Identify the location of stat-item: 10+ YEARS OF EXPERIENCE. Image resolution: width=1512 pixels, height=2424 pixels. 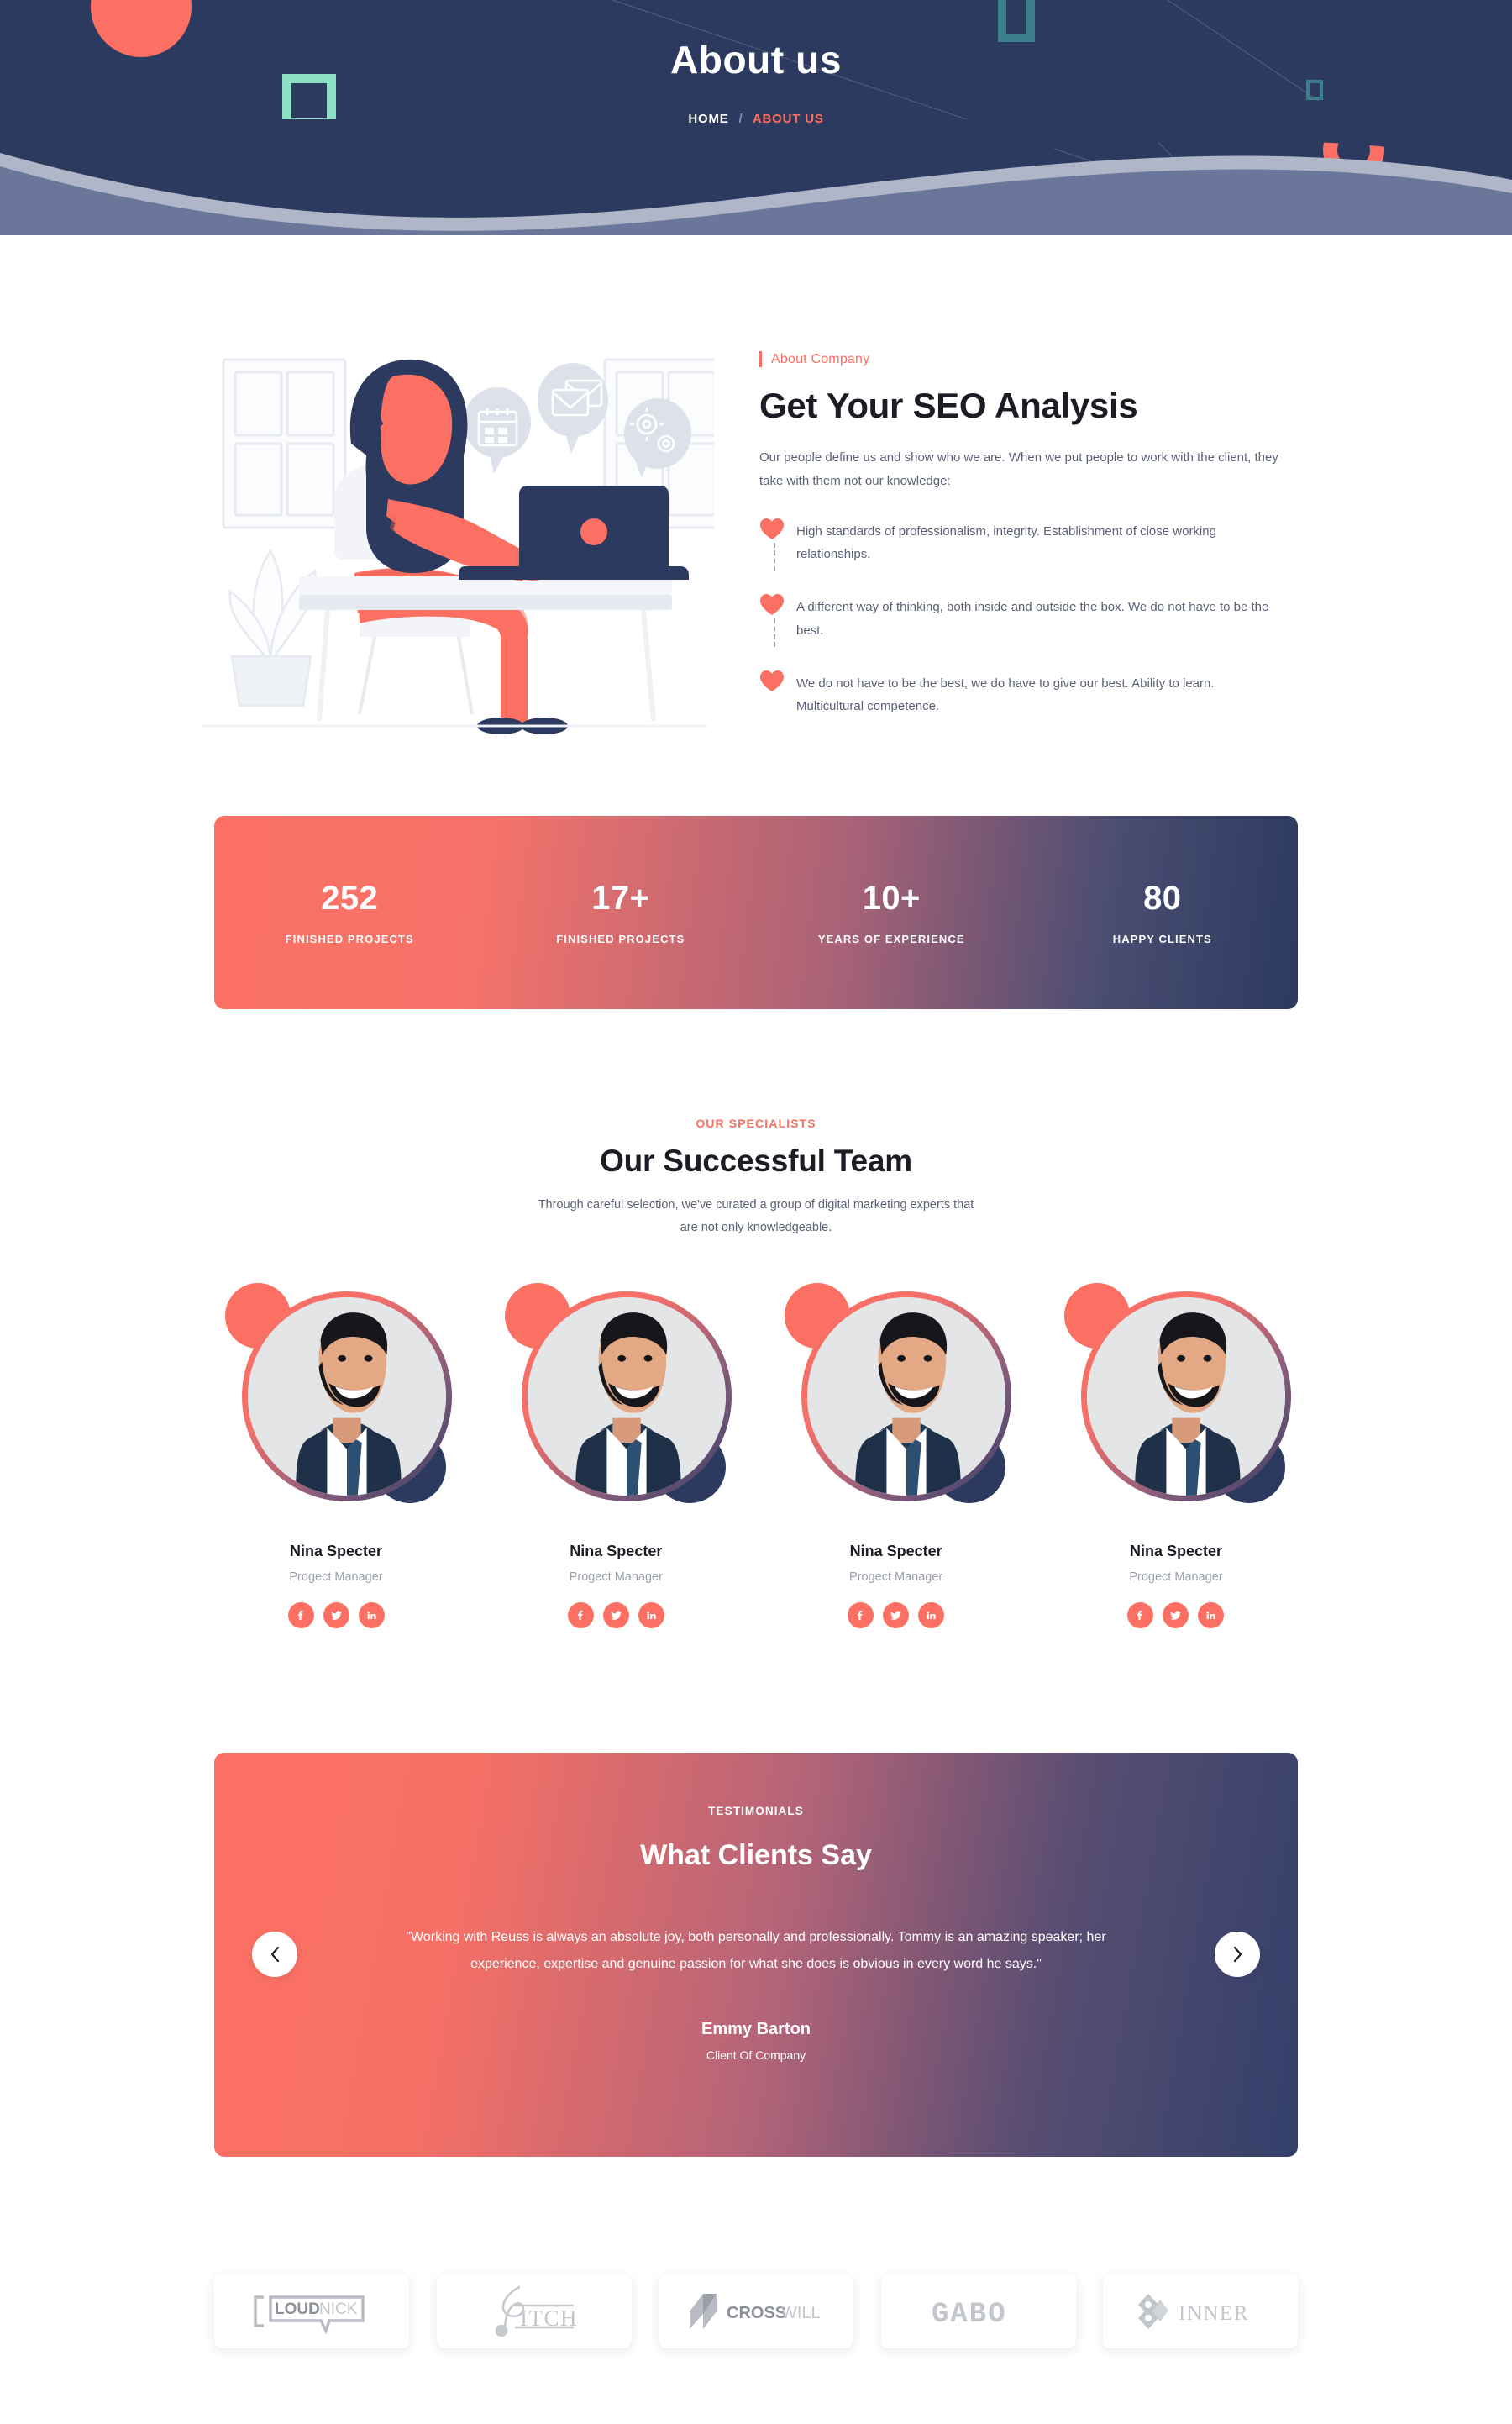
(891, 912).